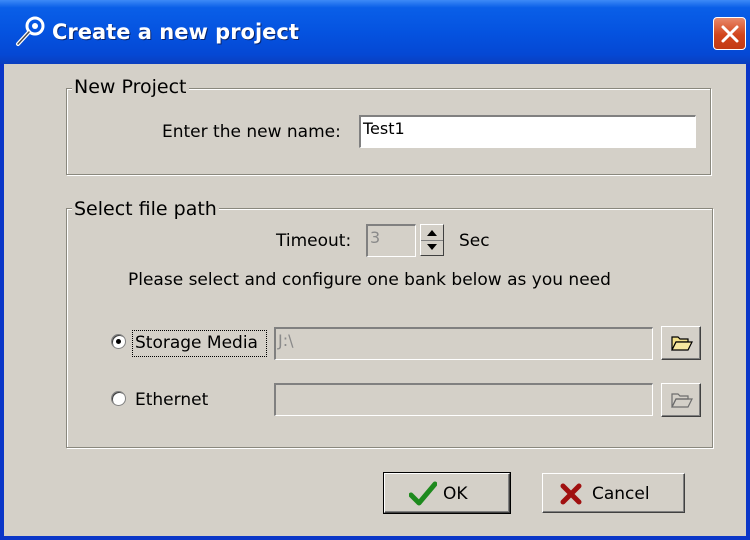 This screenshot has height=540, width=750. What do you see at coordinates (463, 343) in the screenshot?
I see `storage-media-path: J:\` at bounding box center [463, 343].